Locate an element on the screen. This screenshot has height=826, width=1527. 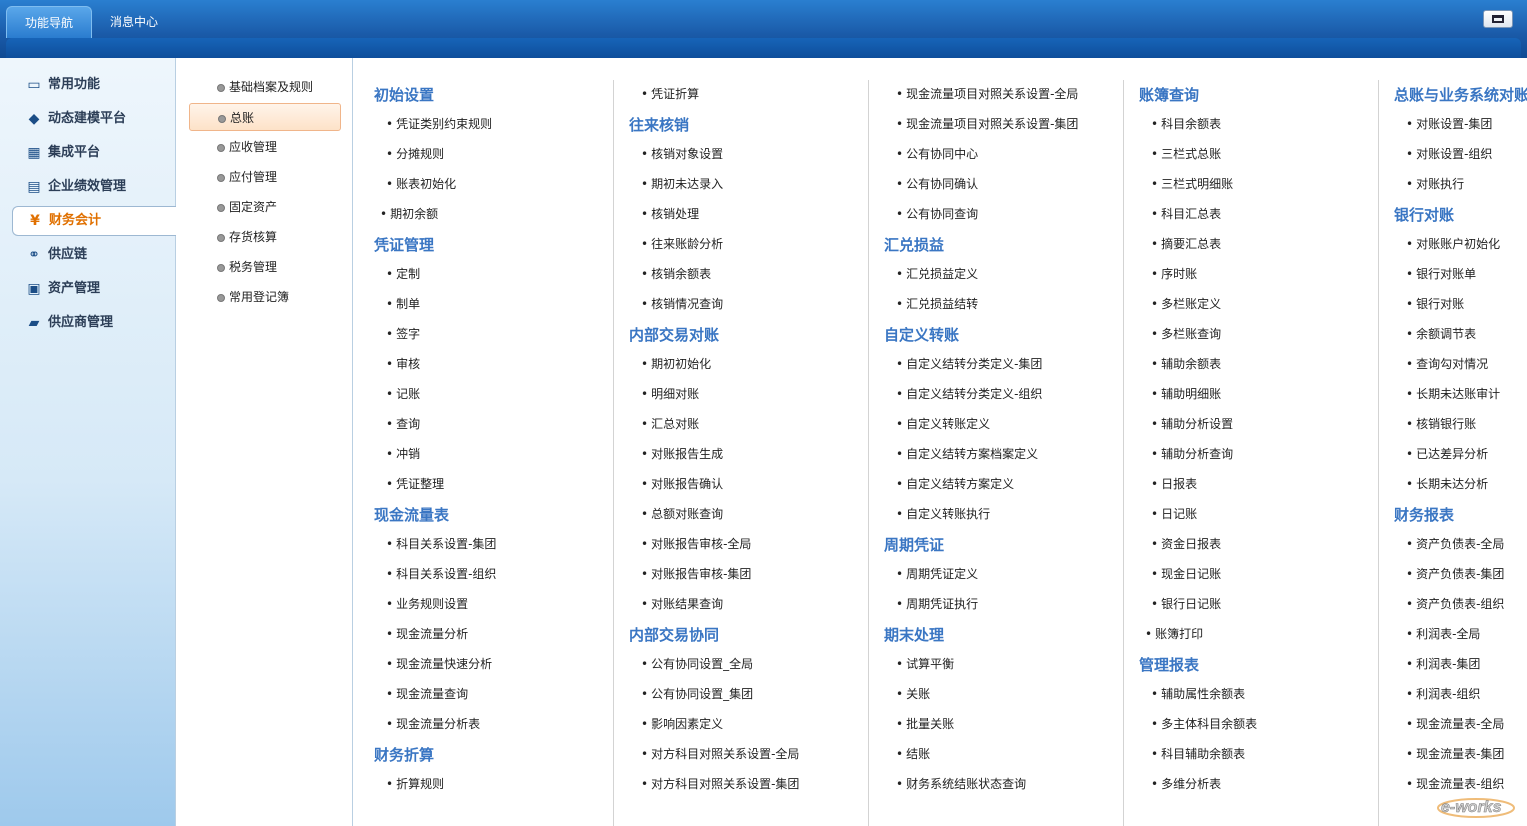
menu-link: 核销余额表 is located at coordinates (676, 274).